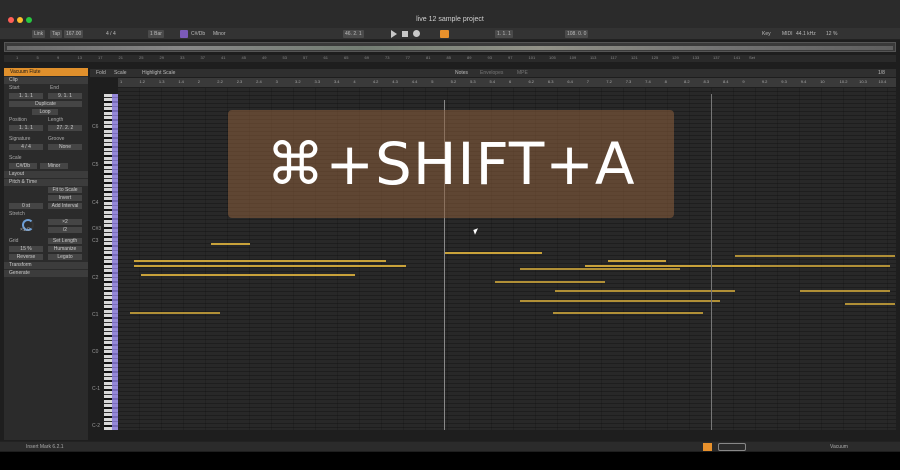 The image size is (900, 470). What do you see at coordinates (504, 34) in the screenshot?
I see `loop-start-field: 1. 1. 1` at bounding box center [504, 34].